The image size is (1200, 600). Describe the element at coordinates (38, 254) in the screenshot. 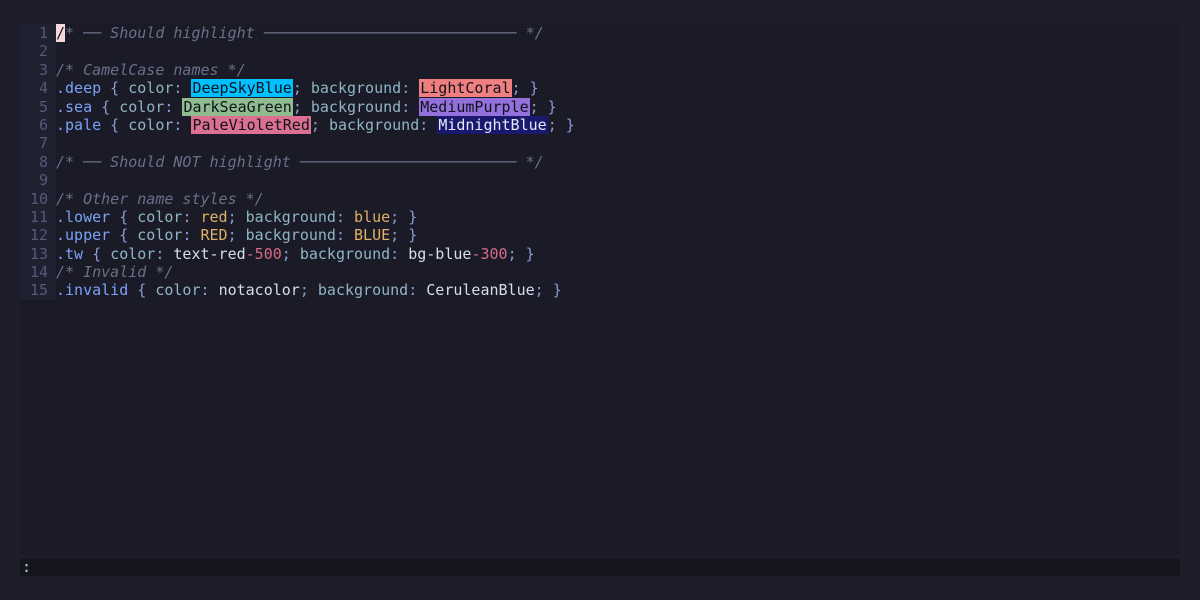

I see `line-number: 13` at that location.